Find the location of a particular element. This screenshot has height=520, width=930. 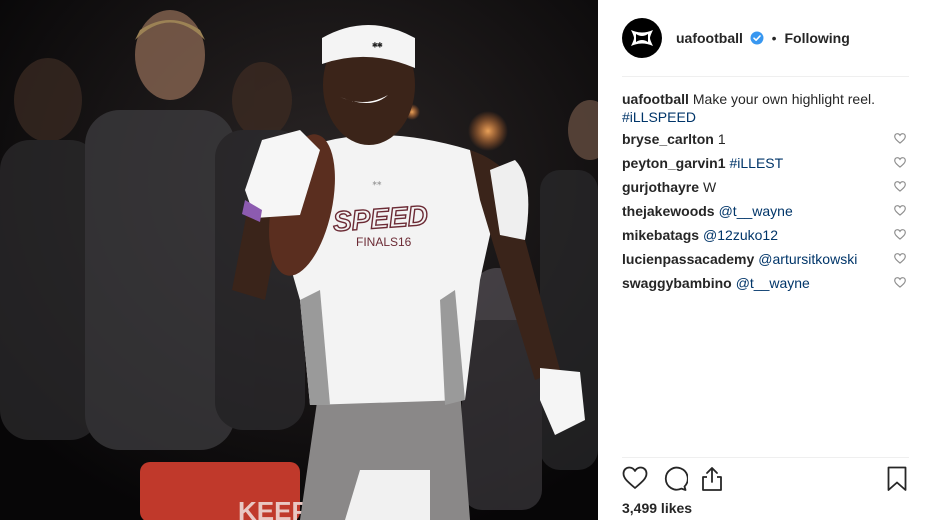

header-username: uafootball is located at coordinates (709, 38).